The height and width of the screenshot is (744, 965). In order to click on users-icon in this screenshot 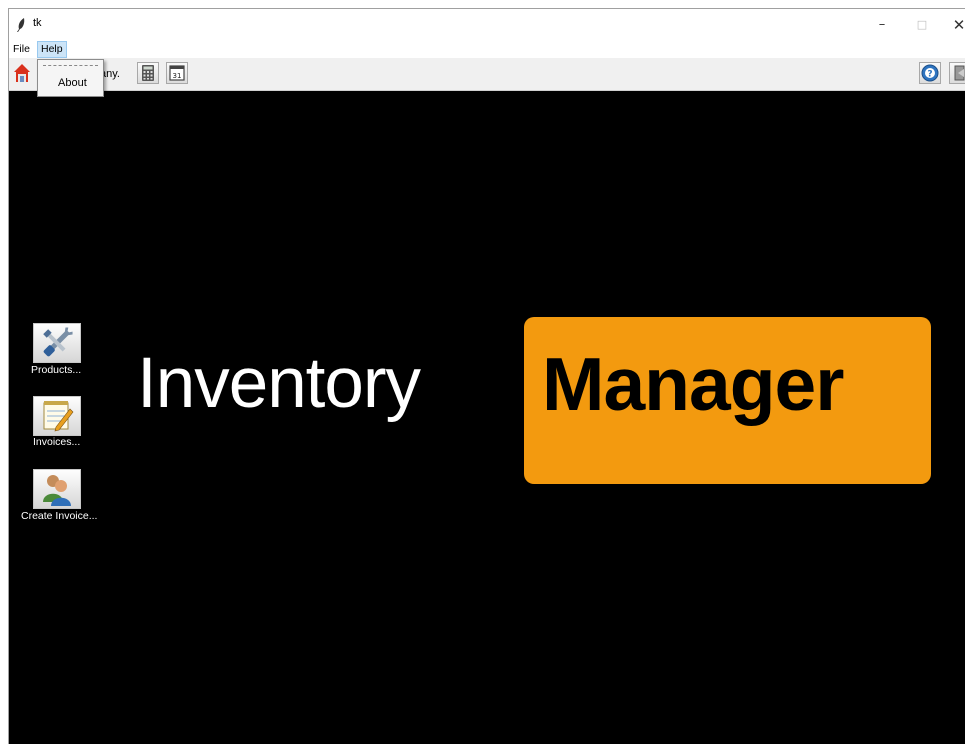, I will do `click(57, 490)`.